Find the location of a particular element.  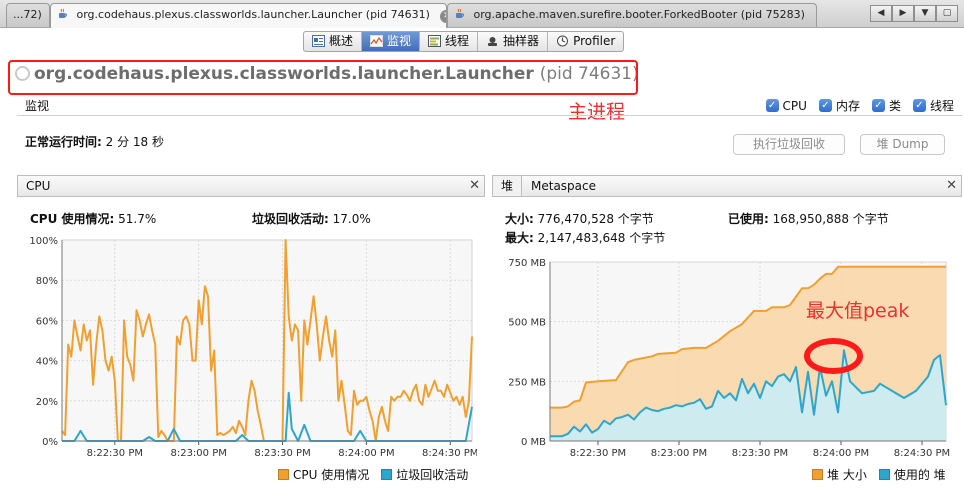

main-process-highlight is located at coordinates (323, 77).